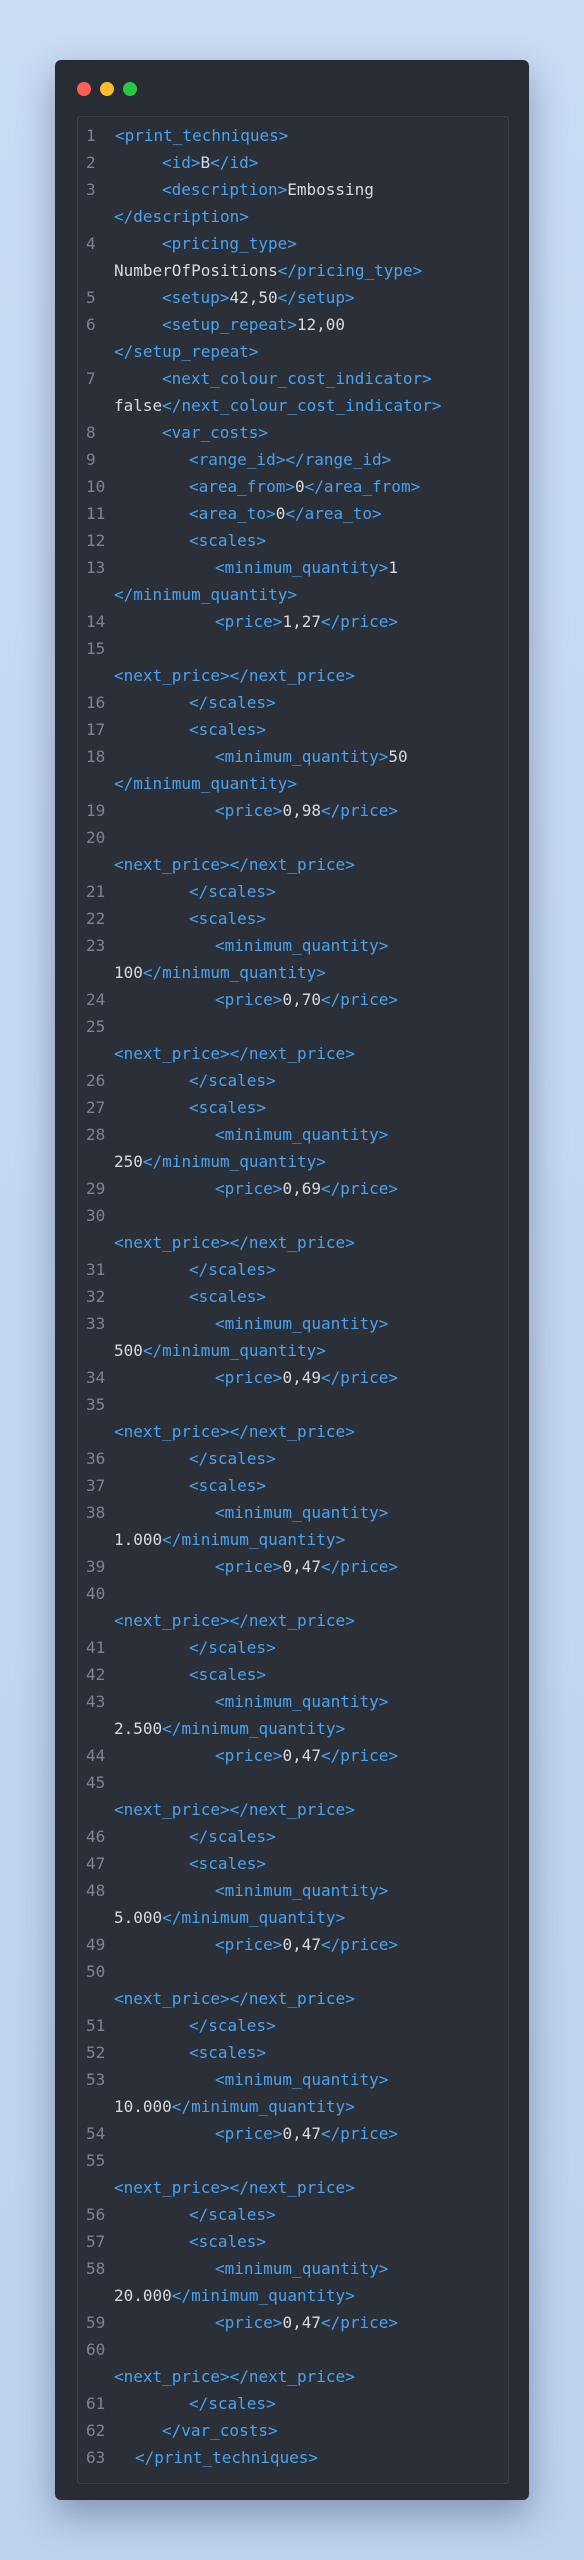 This screenshot has height=2560, width=584. I want to click on line-number: 61, so click(96, 2403).